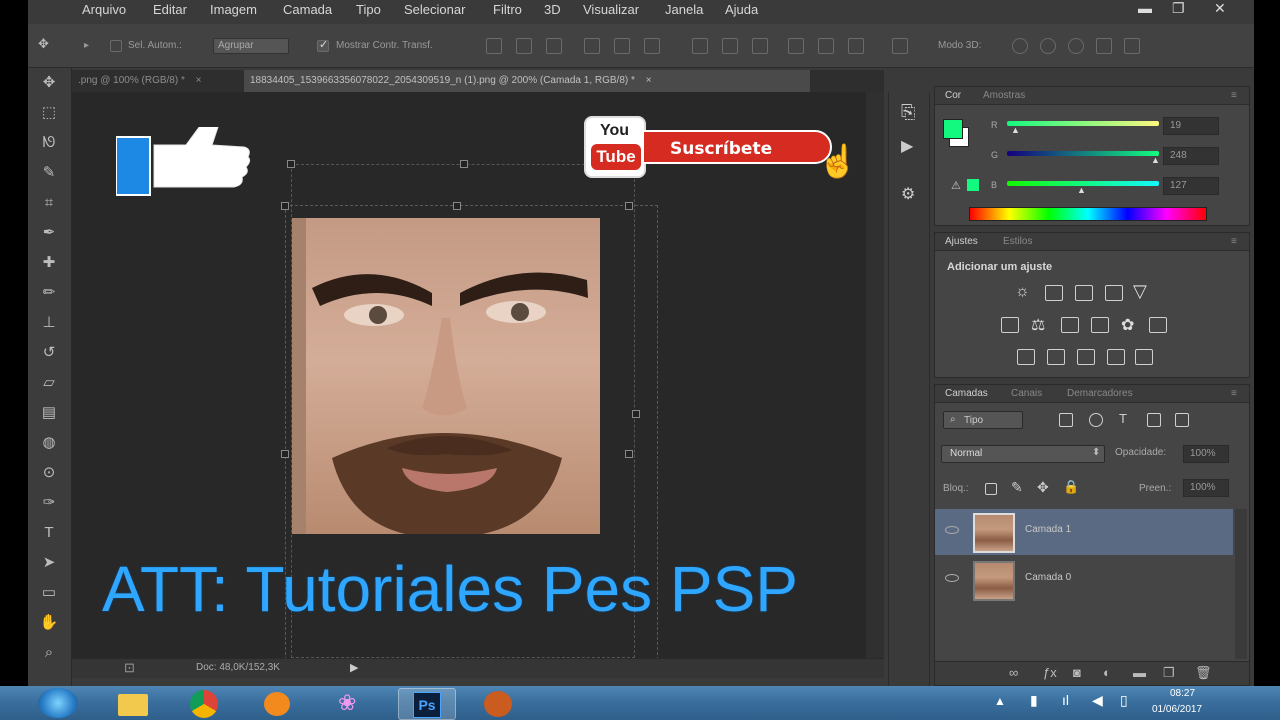 This screenshot has height=720, width=1280. Describe the element at coordinates (1203, 673) in the screenshot. I see `trash-icon: 🗑` at that location.